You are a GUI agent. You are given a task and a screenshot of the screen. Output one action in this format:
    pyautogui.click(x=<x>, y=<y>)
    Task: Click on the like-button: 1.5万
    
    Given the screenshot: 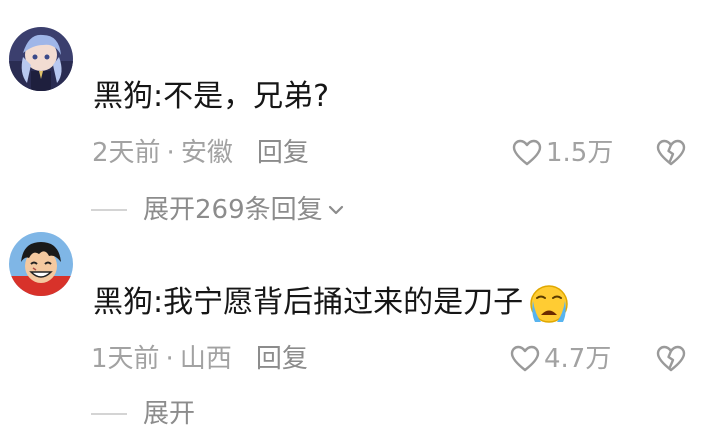 What is the action you would take?
    pyautogui.click(x=562, y=153)
    